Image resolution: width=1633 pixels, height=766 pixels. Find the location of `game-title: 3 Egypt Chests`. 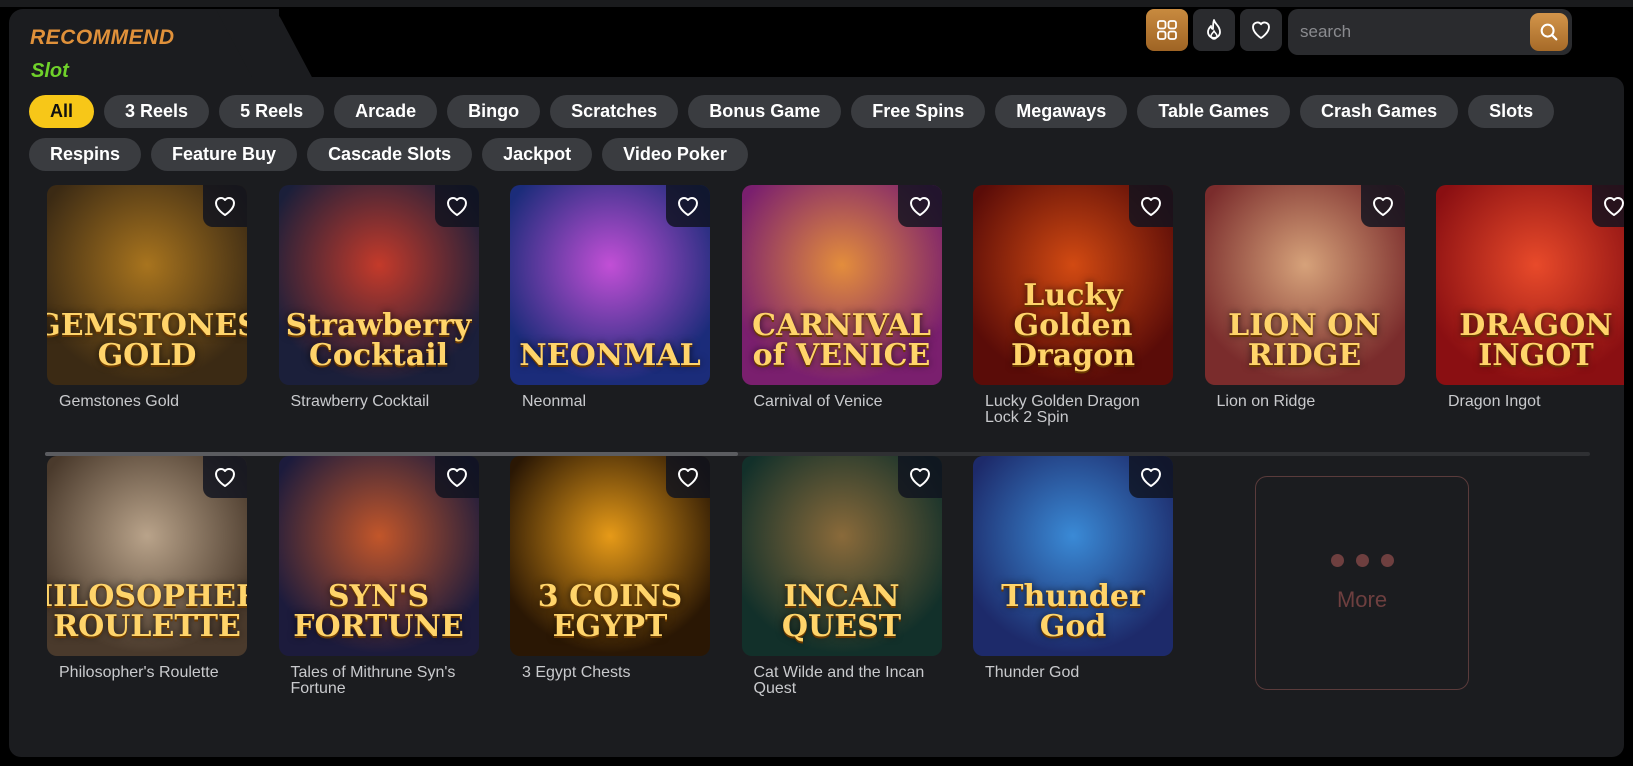

game-title: 3 Egypt Chests is located at coordinates (576, 672).